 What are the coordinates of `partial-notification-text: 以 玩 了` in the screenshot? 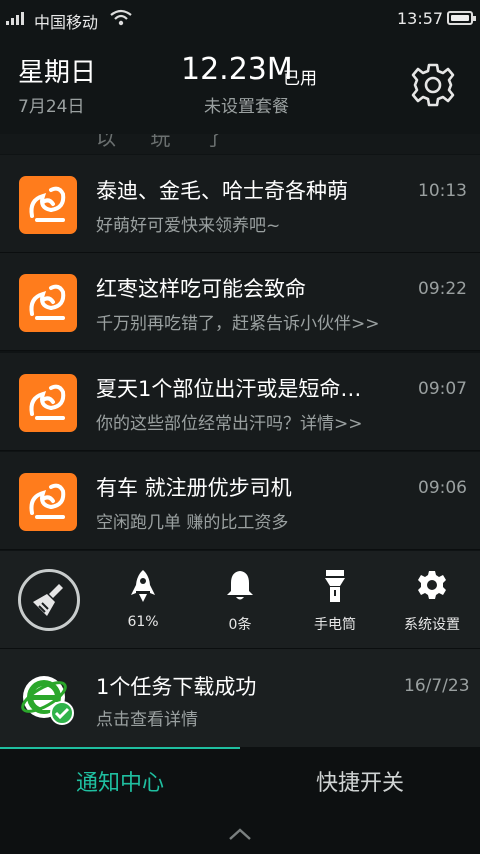 It's located at (240, 144).